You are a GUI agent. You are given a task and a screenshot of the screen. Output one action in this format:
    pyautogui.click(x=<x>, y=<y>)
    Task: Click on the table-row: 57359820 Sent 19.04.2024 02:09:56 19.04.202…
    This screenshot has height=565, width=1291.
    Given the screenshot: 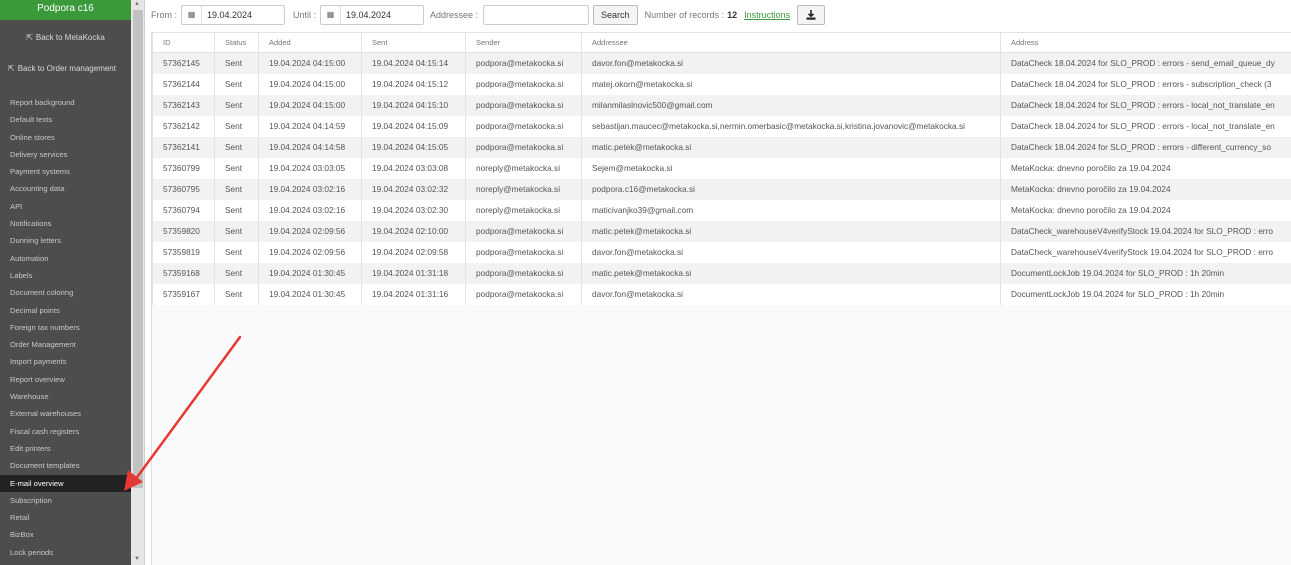 What is the action you would take?
    pyautogui.click(x=721, y=231)
    